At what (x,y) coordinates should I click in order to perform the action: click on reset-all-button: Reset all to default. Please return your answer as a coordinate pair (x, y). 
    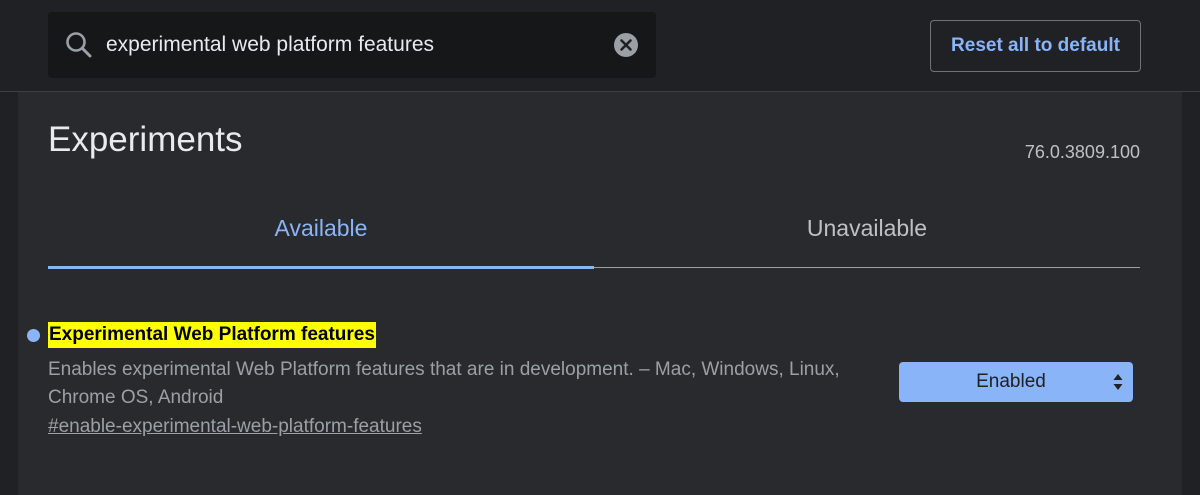
    Looking at the image, I should click on (1035, 46).